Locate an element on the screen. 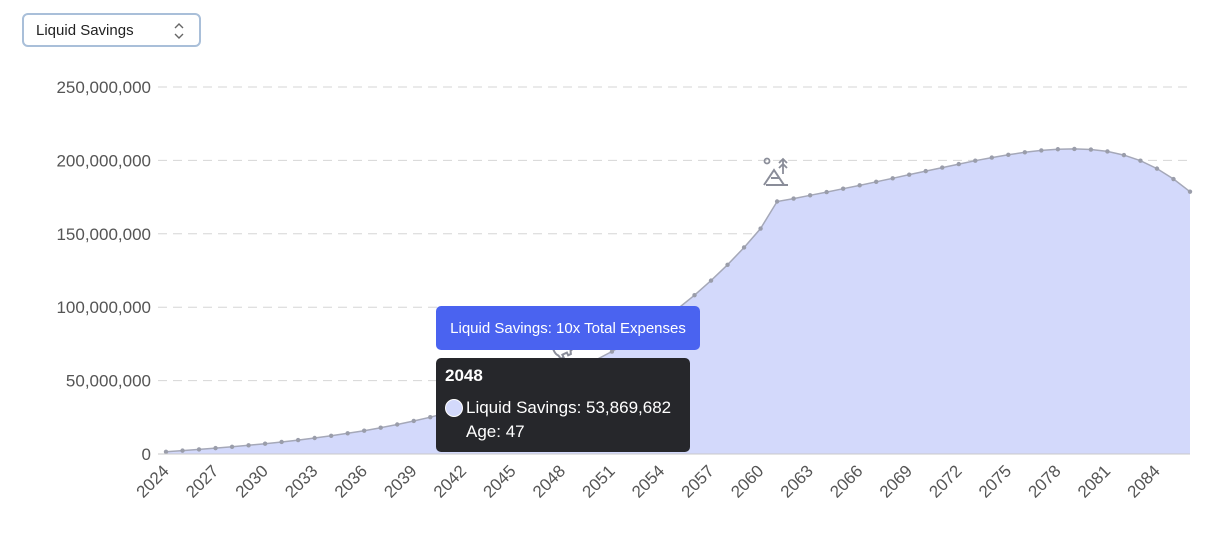 This screenshot has width=1230, height=559. x-tick-label: 2069 is located at coordinates (896, 481).